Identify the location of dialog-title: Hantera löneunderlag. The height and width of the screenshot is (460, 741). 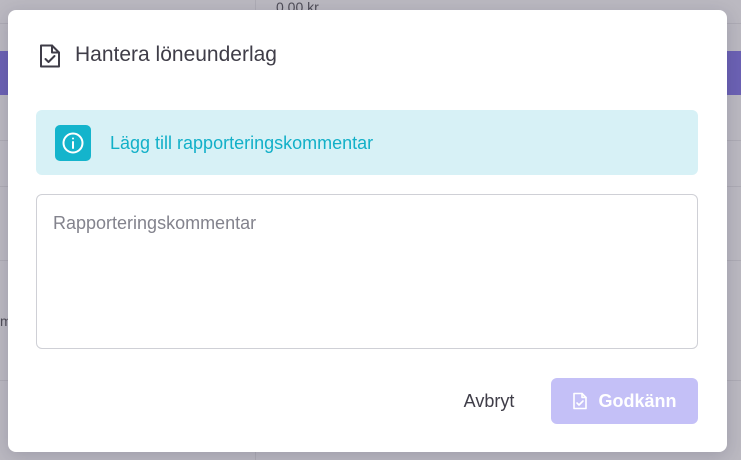
(176, 54).